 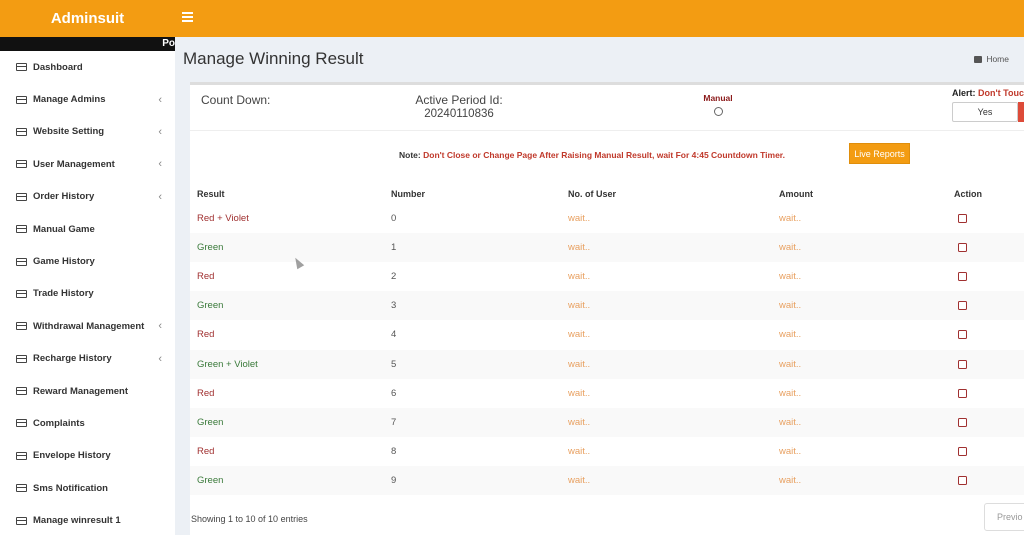 What do you see at coordinates (964, 93) in the screenshot?
I see `alert-prefix: Alert:` at bounding box center [964, 93].